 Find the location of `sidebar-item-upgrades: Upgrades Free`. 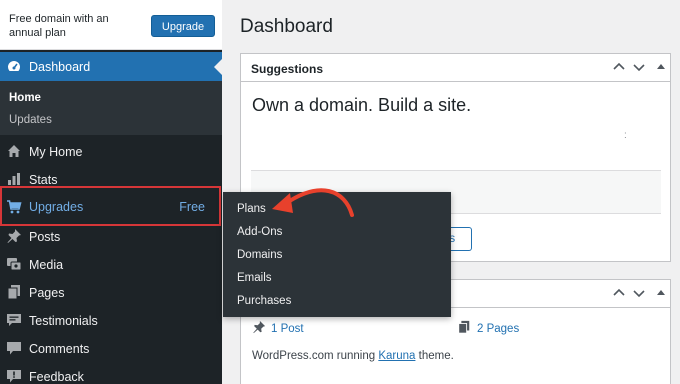

sidebar-item-upgrades: Upgrades Free is located at coordinates (110, 206).